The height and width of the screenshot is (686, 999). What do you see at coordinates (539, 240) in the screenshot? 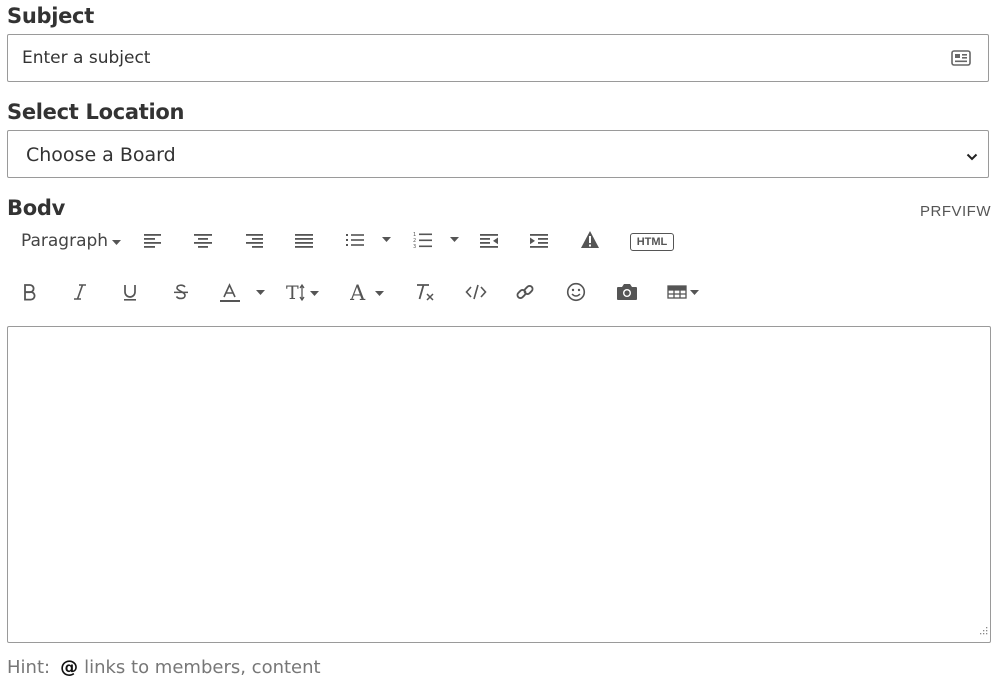
I see `indent-icon` at bounding box center [539, 240].